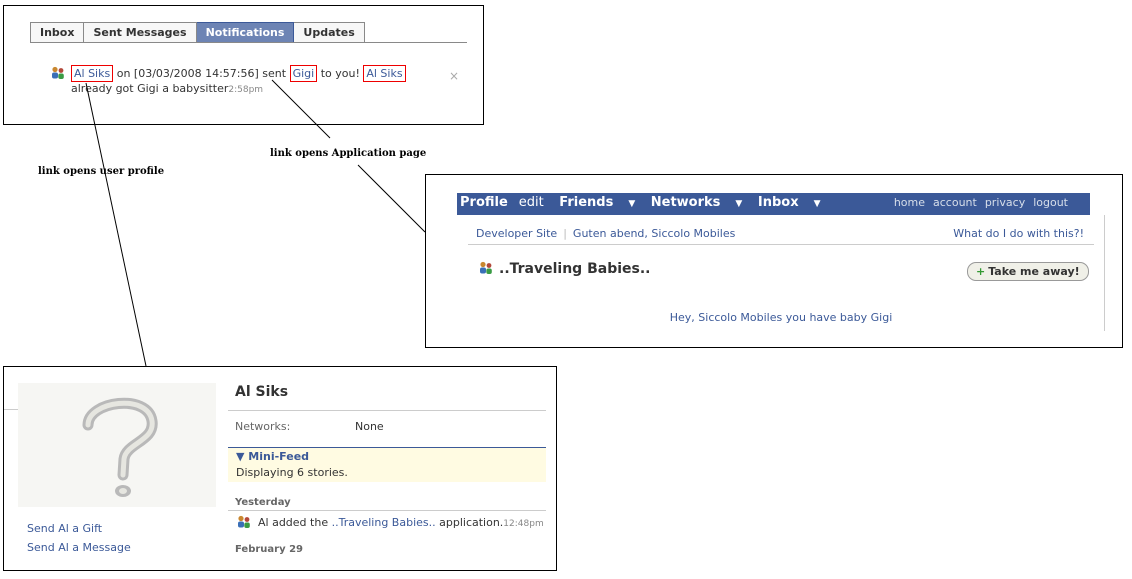  What do you see at coordinates (575, 269) in the screenshot?
I see `application-title-text: ..Traveling Babies..` at bounding box center [575, 269].